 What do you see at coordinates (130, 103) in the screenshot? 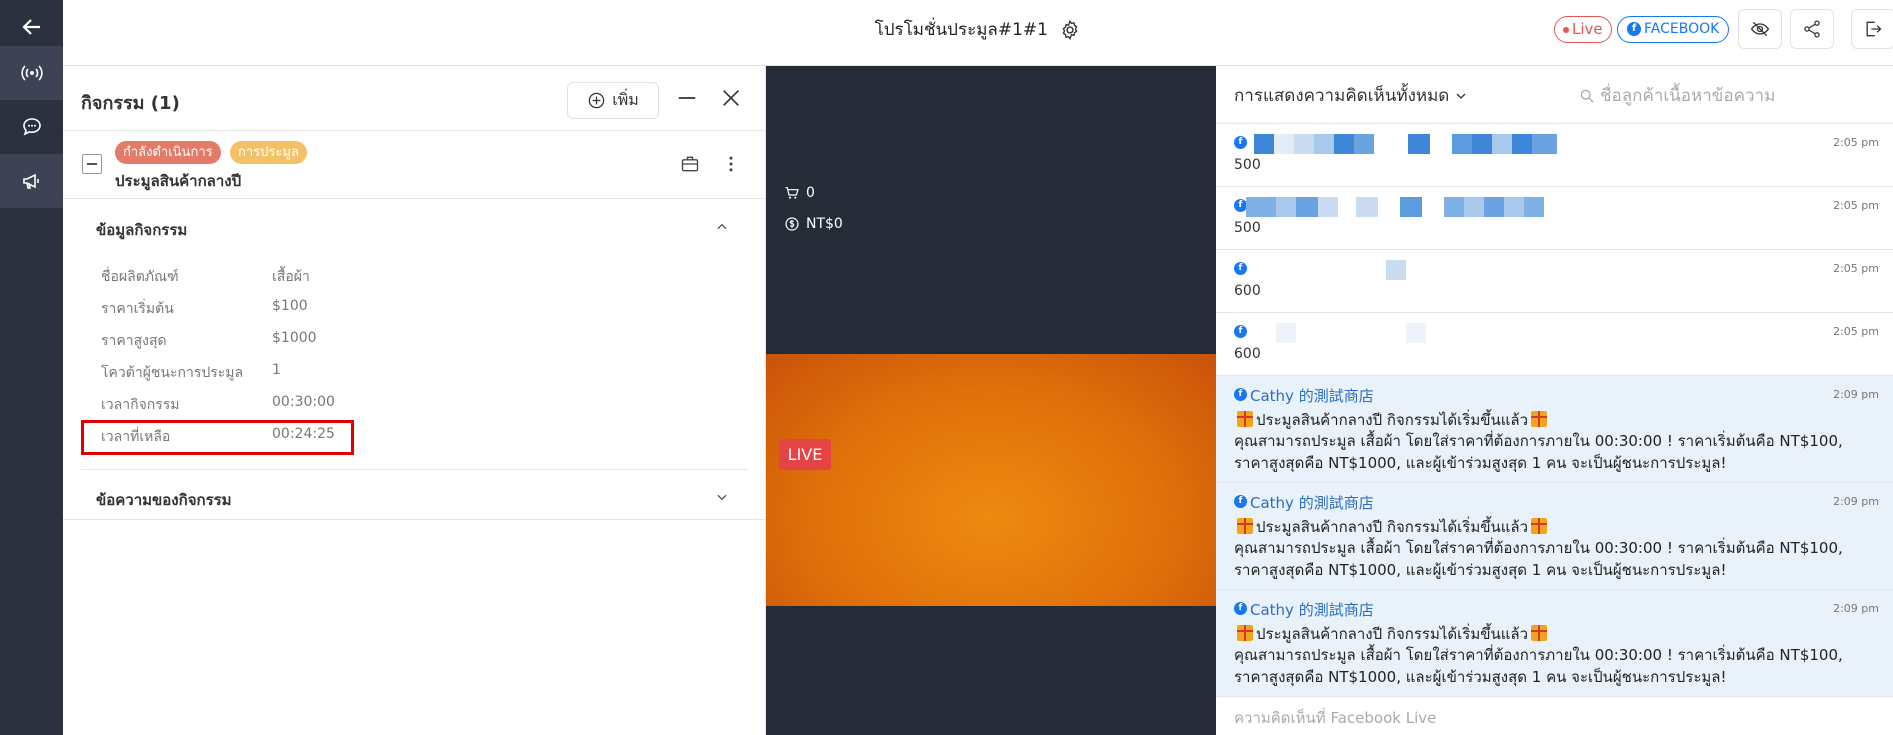
I see `activity-panel-title: กิจกรรม (1)` at bounding box center [130, 103].